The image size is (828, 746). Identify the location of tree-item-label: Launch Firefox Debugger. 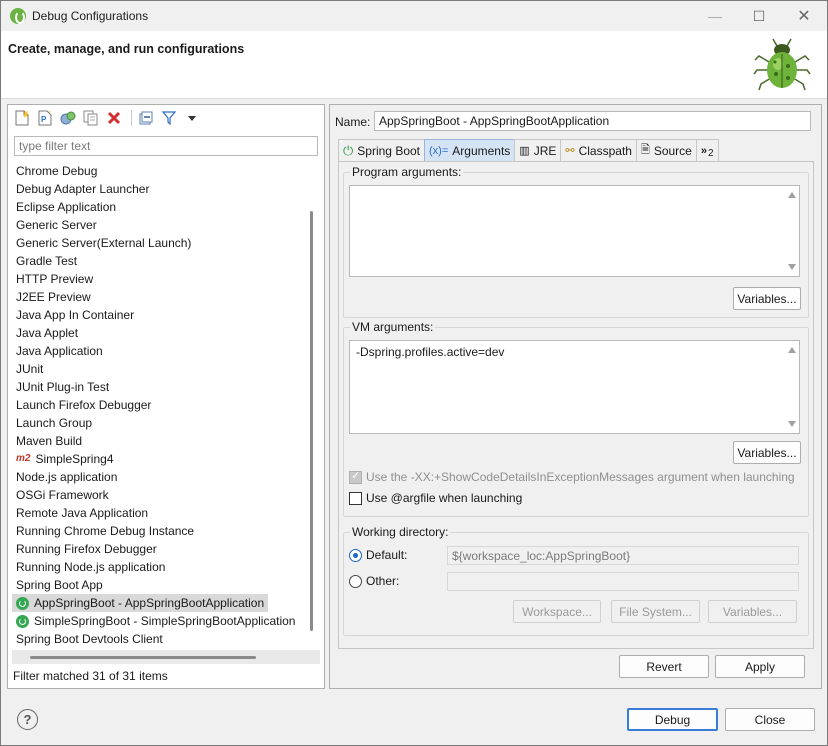
(84, 405).